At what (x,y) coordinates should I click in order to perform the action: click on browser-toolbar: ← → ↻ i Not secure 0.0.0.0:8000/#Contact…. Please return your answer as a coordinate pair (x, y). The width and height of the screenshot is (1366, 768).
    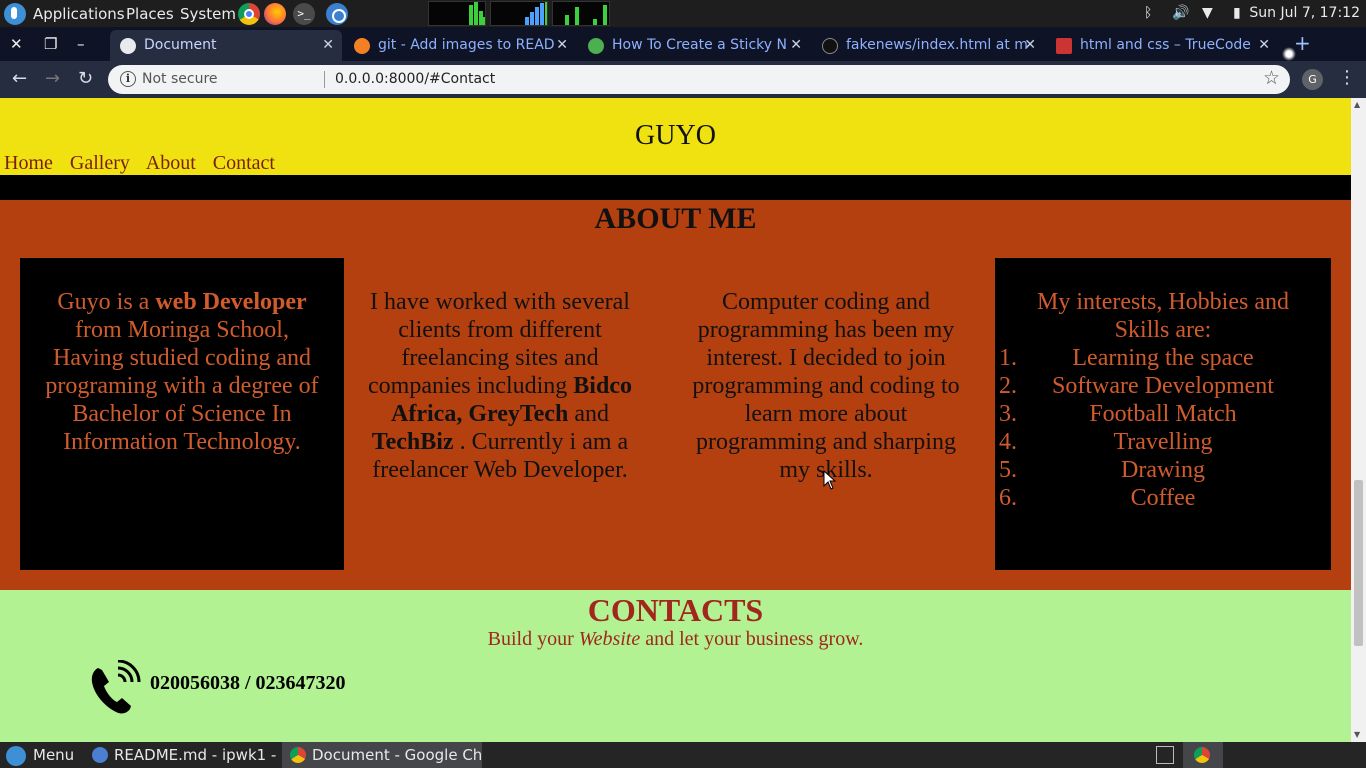
    Looking at the image, I should click on (683, 79).